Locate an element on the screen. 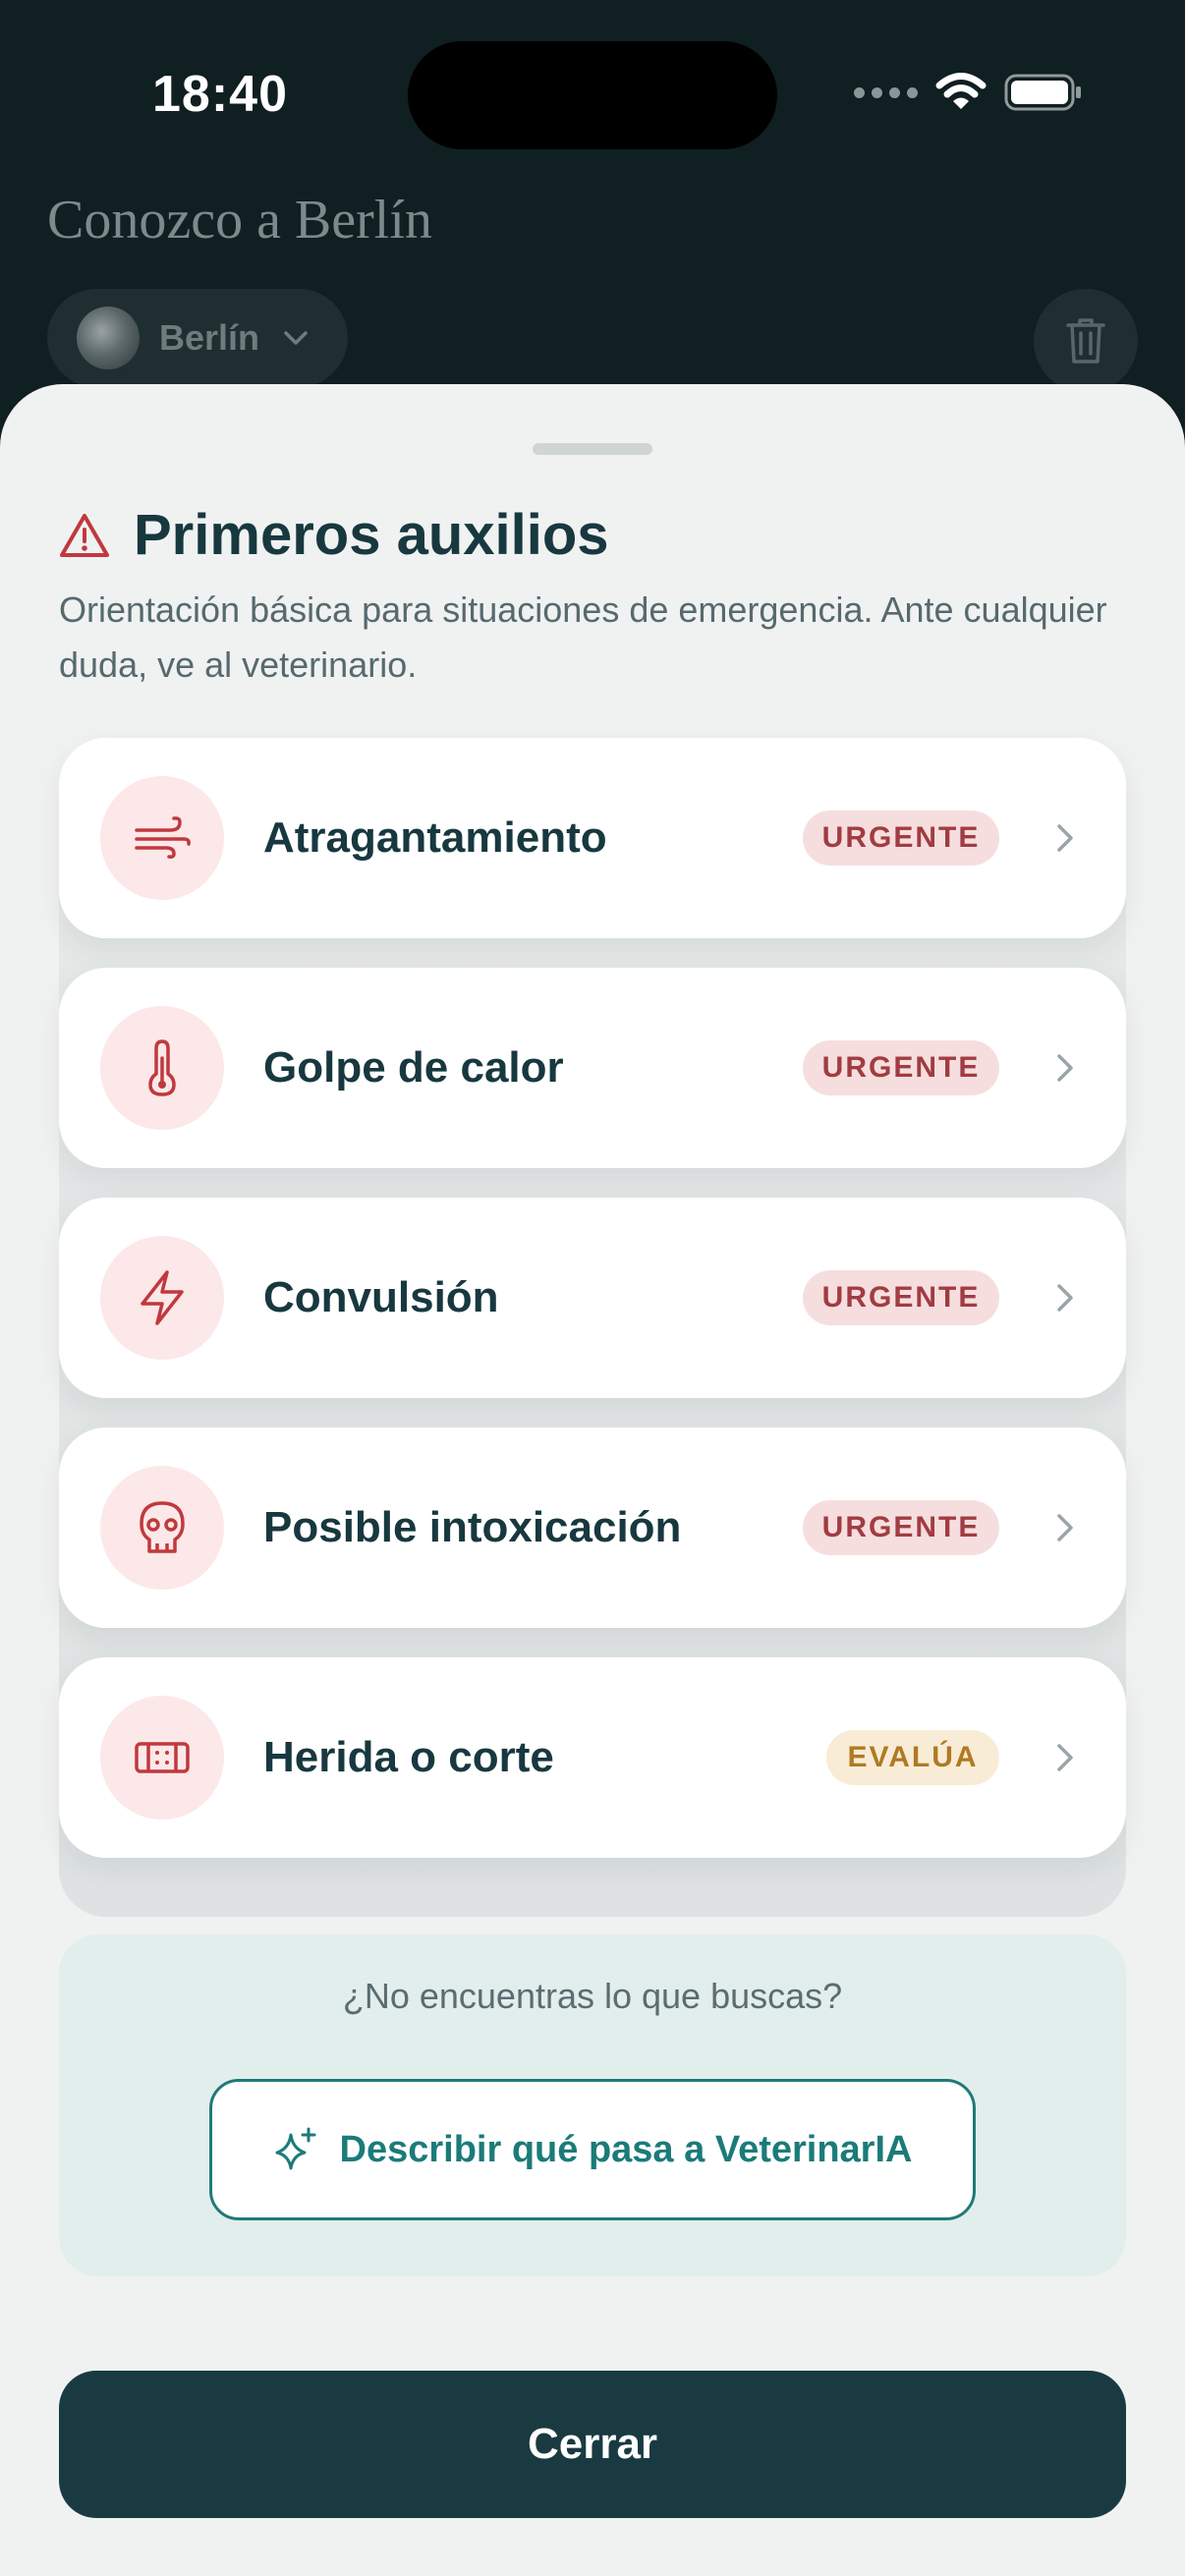 The image size is (1185, 2576). sheet-grabber is located at coordinates (592, 449).